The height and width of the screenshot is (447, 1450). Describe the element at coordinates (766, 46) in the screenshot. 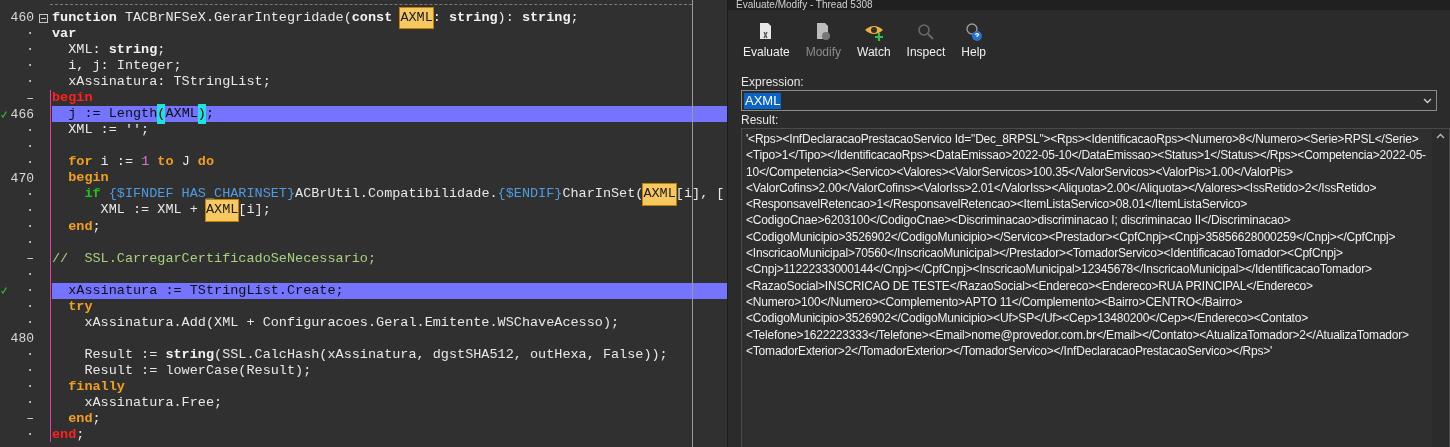

I see `toolbar-button: Evaluate` at that location.